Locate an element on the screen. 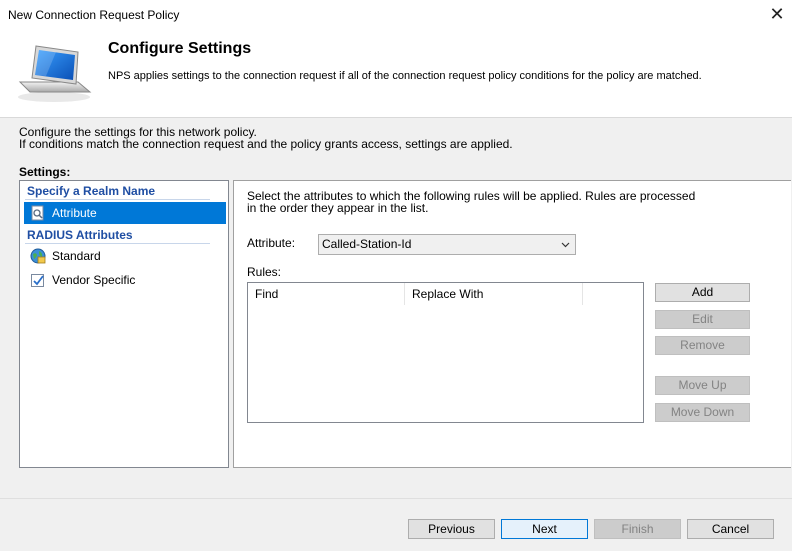 The height and width of the screenshot is (551, 792). attribute-icon is located at coordinates (37, 213).